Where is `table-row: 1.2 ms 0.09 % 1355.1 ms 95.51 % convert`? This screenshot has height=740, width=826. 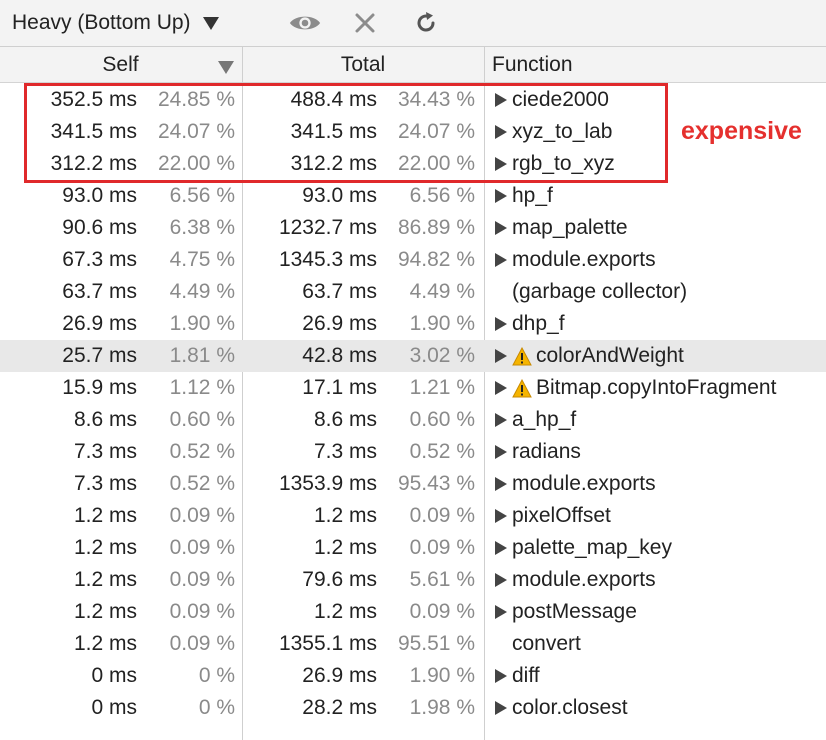 table-row: 1.2 ms 0.09 % 1355.1 ms 95.51 % convert is located at coordinates (413, 644).